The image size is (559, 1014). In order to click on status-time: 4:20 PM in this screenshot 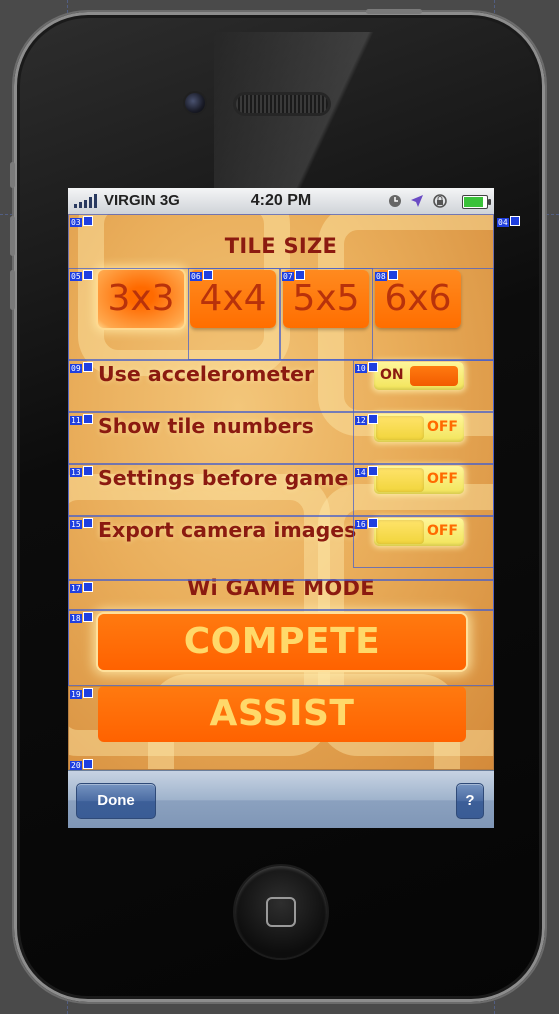, I will do `click(281, 200)`.